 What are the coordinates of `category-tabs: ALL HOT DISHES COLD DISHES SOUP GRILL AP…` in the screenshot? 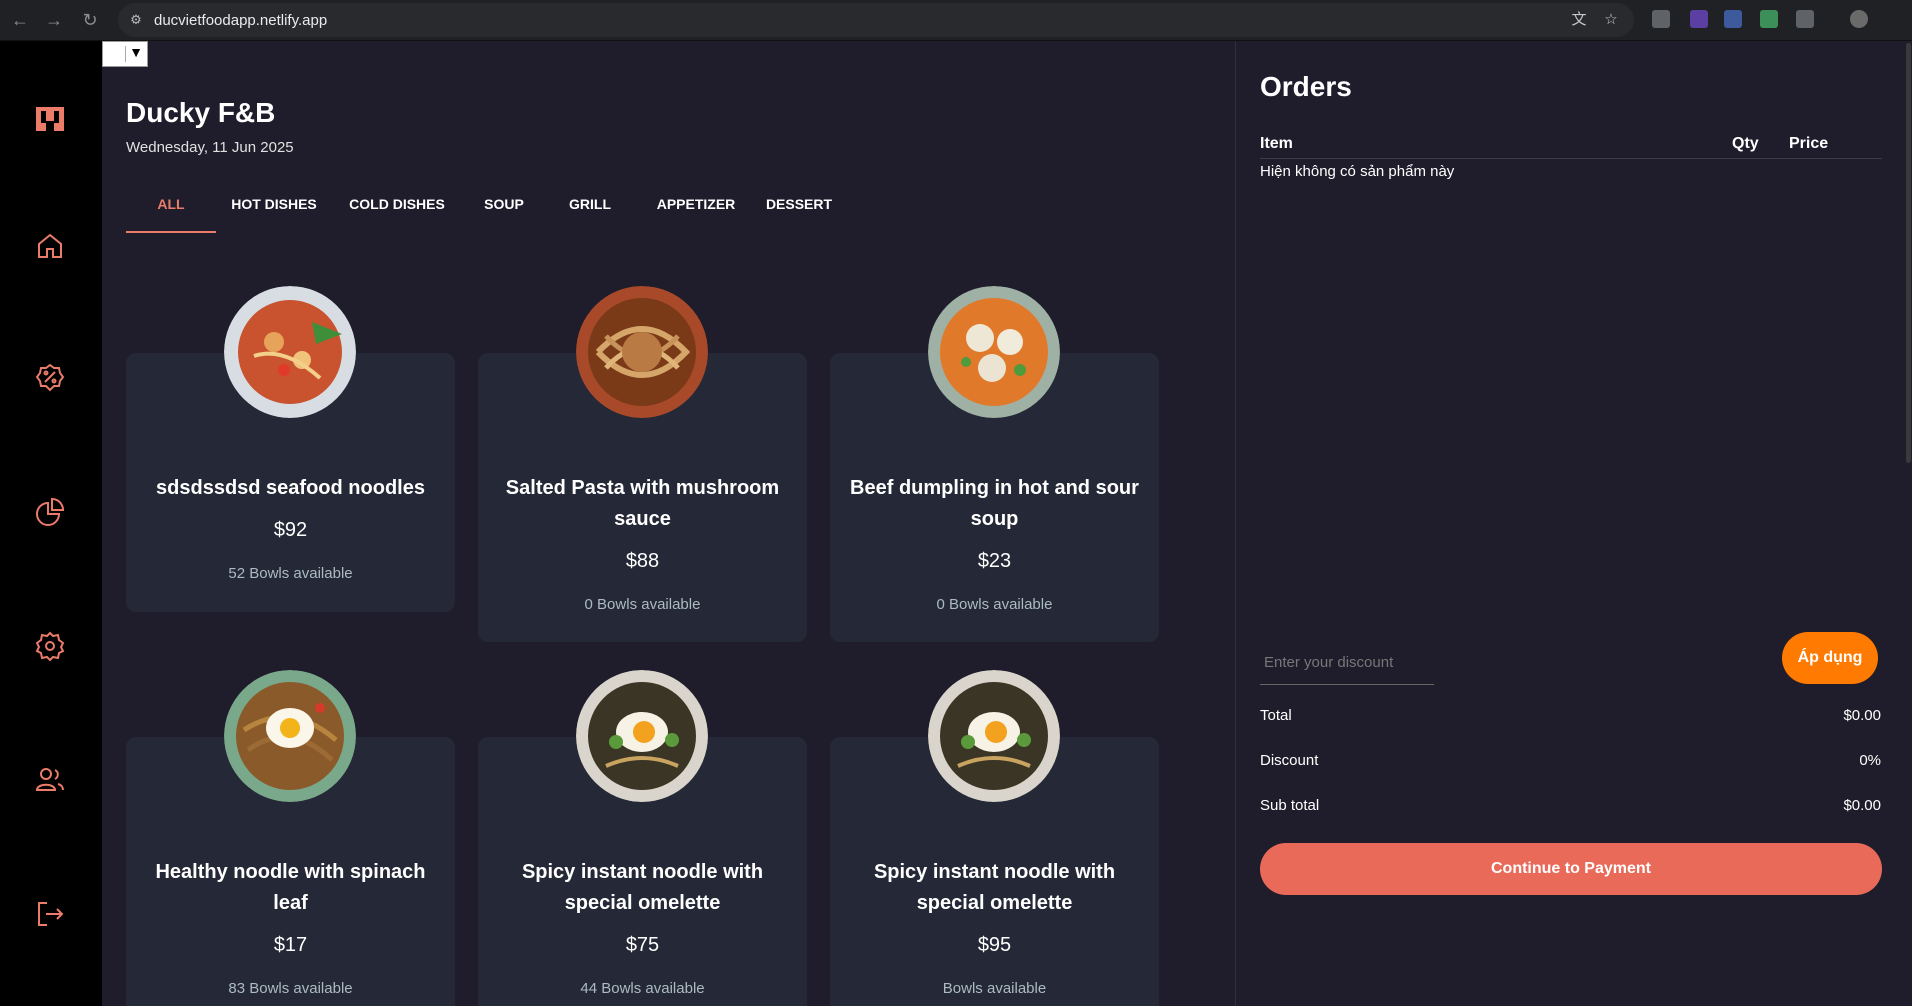 It's located at (656, 212).